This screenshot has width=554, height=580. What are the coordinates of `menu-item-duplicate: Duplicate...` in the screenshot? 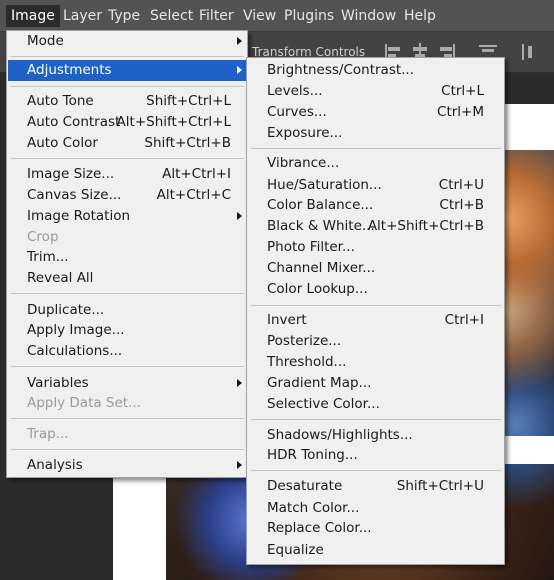 It's located at (127, 310).